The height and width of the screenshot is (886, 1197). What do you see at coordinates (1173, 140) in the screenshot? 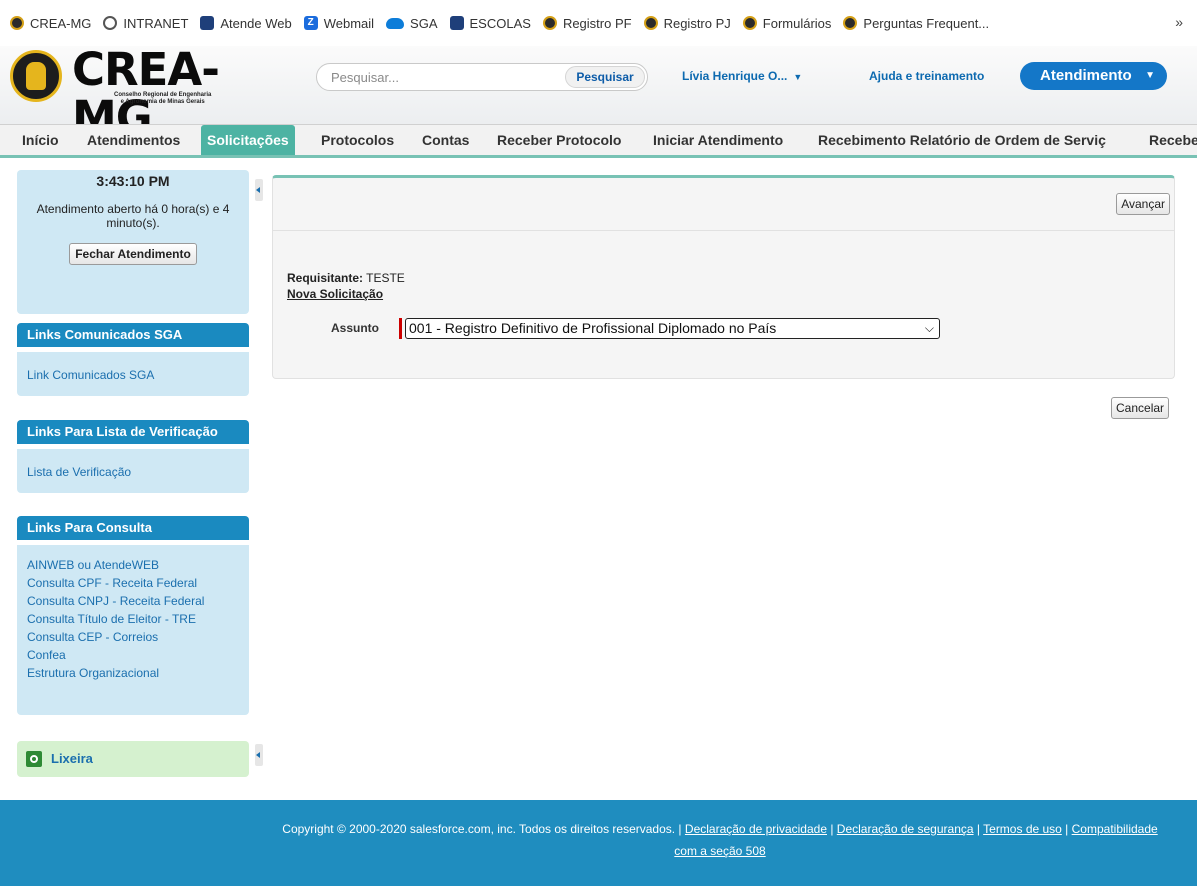
I see `tab-recebe: Recebe` at bounding box center [1173, 140].